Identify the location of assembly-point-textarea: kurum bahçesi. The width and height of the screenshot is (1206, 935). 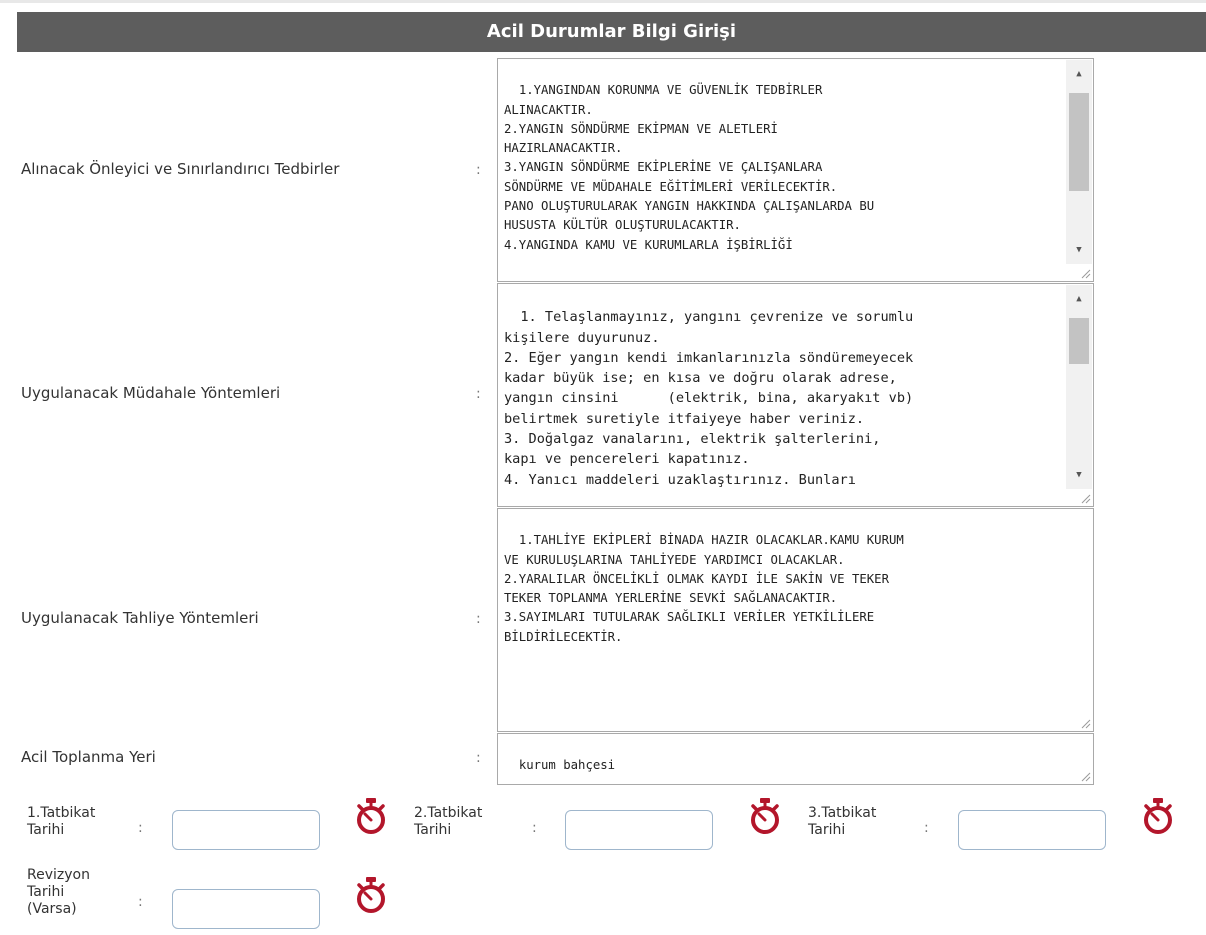
(795, 759).